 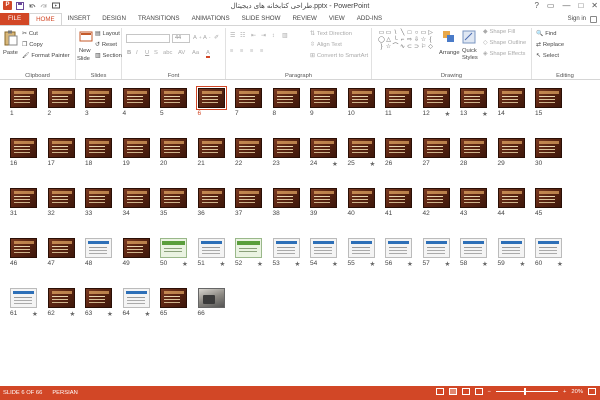 I want to click on slide-thumbnail: 58 ★, so click(x=476, y=253).